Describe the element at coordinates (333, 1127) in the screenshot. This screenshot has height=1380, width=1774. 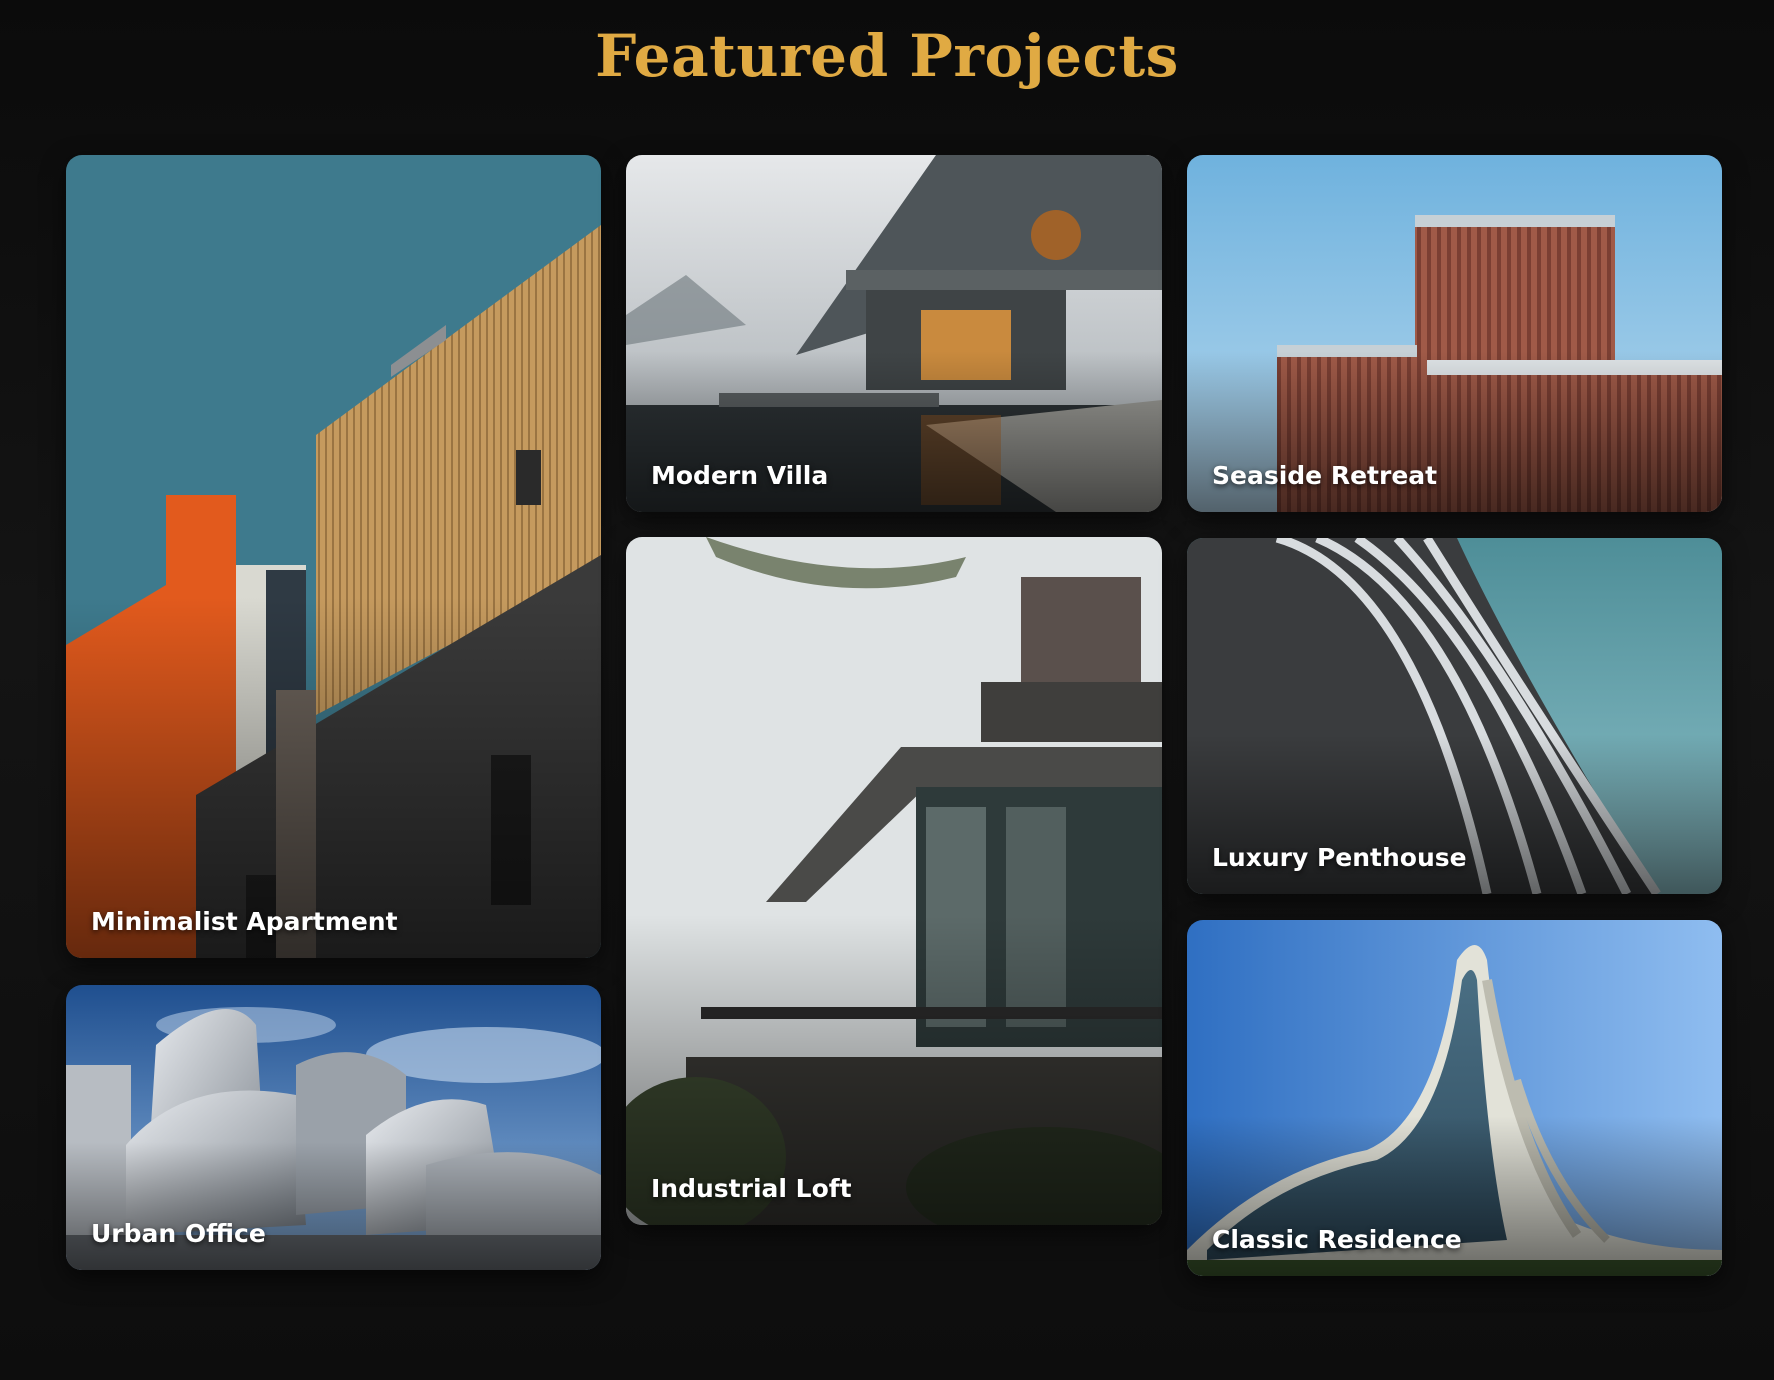
I see `project-card-urban-office: Urban Office` at that location.